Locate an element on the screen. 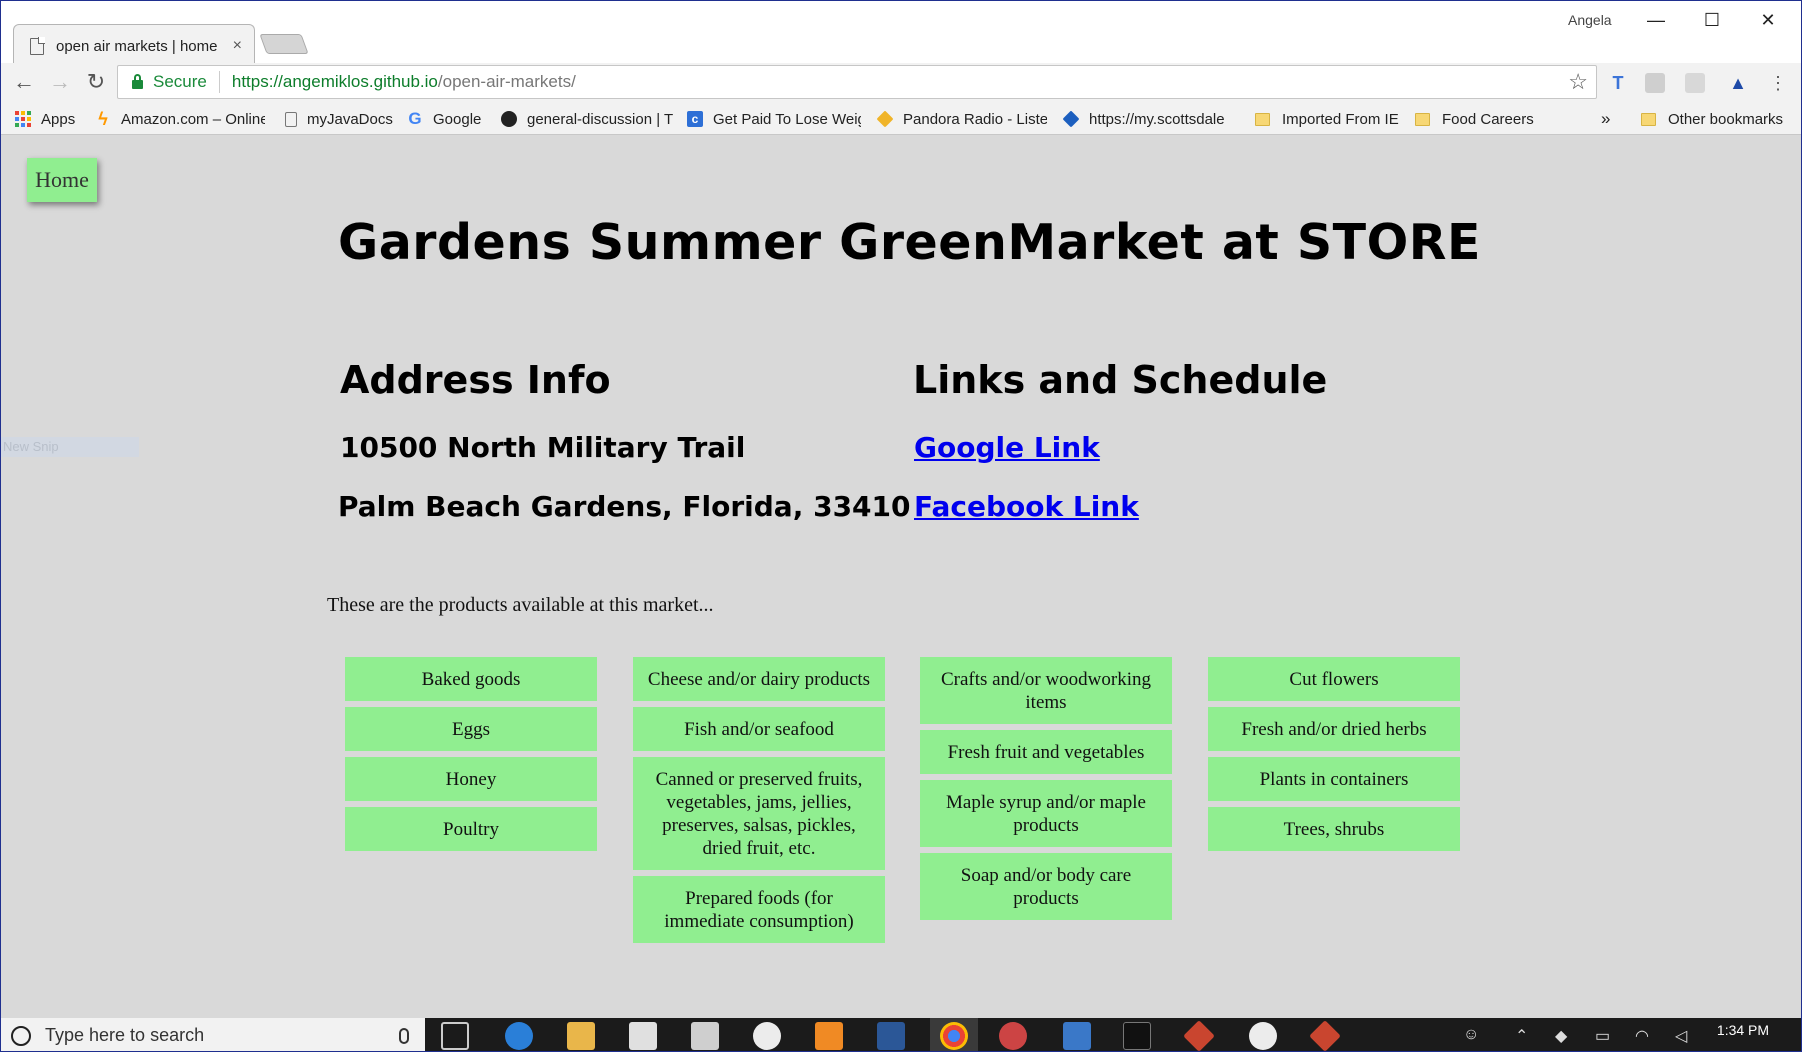  minimize-icon: — is located at coordinates (1656, 20).